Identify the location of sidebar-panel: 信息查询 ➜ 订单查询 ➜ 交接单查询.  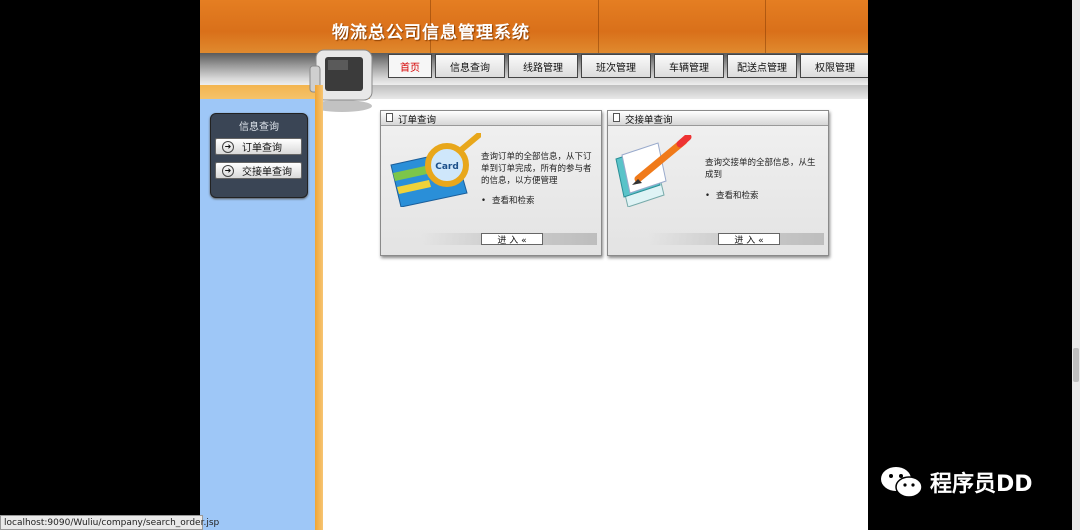
(259, 155).